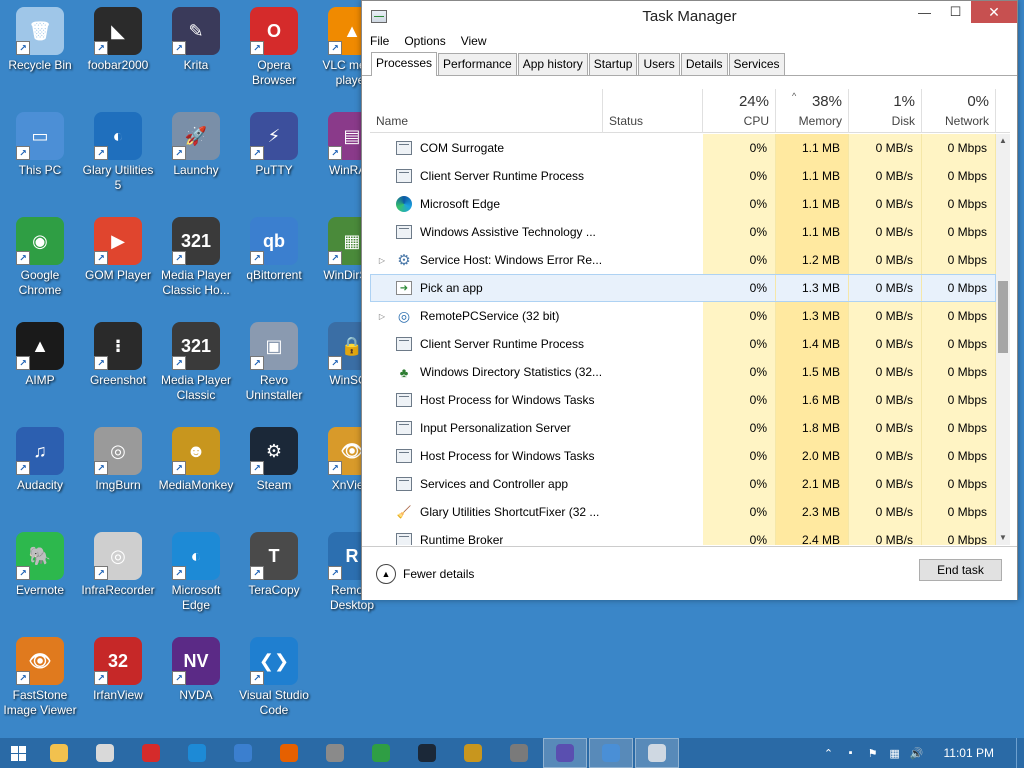  I want to click on maximize-button: ☐, so click(955, 12).